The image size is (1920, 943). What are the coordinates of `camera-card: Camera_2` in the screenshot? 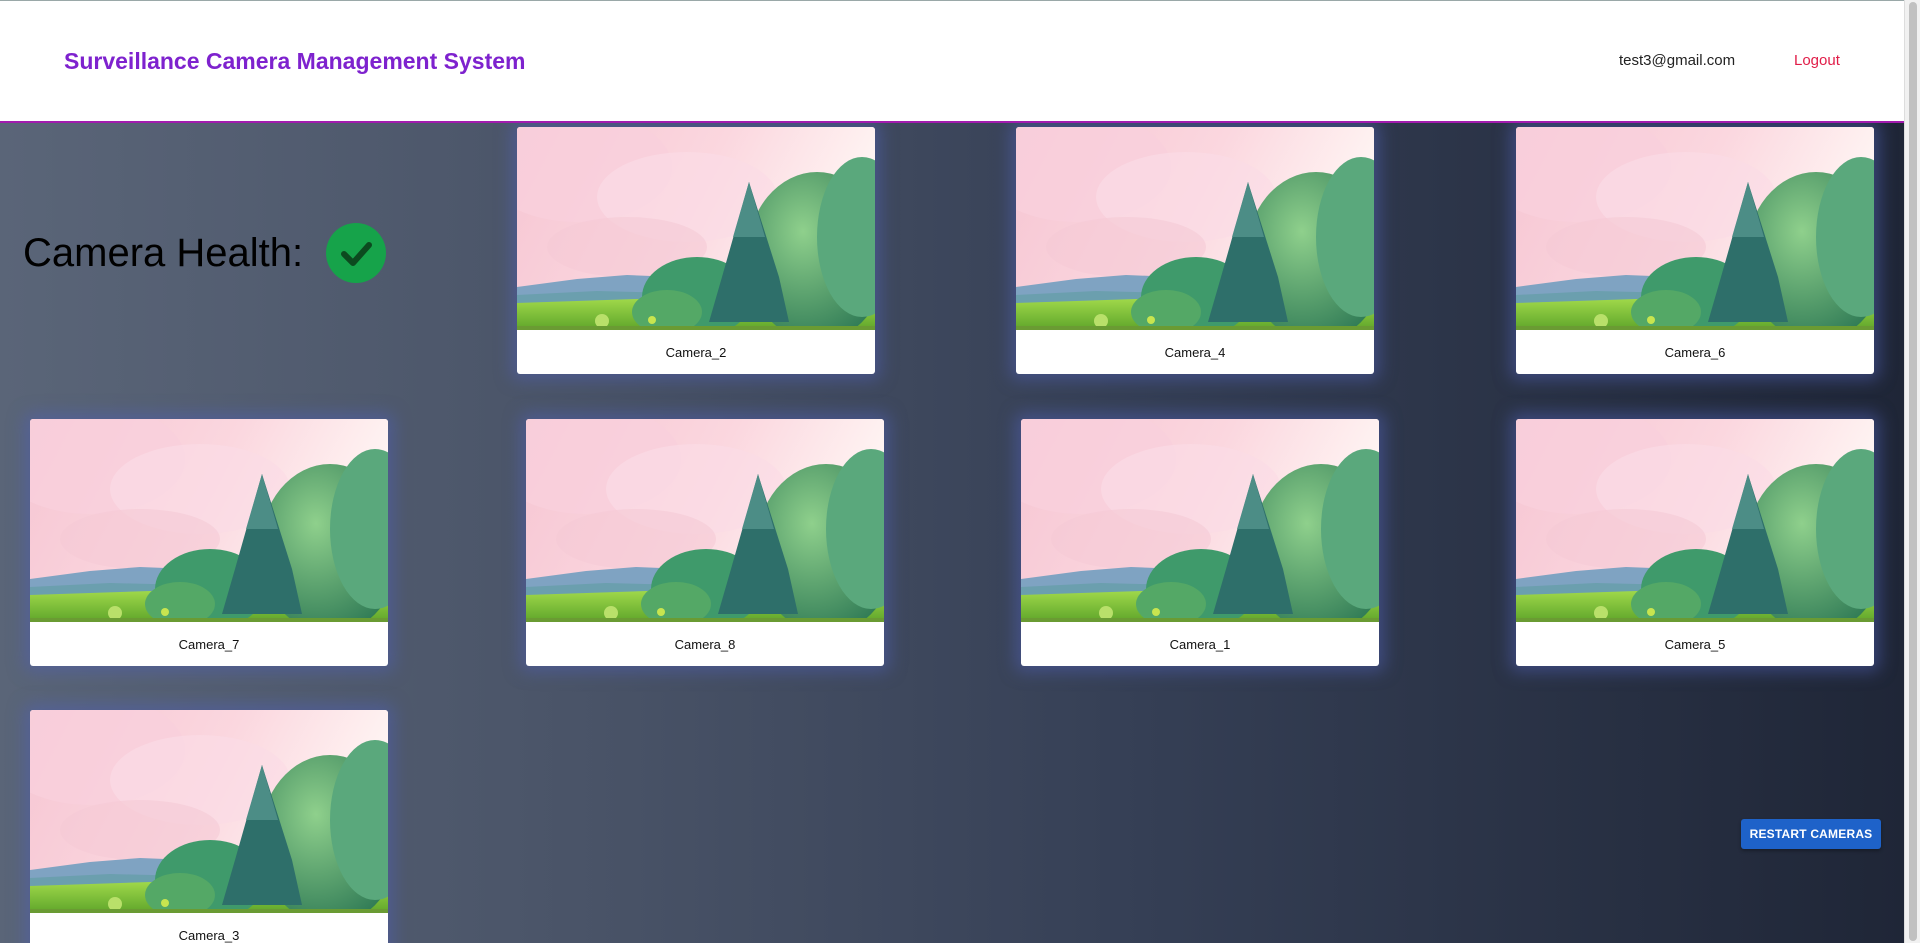 It's located at (696, 250).